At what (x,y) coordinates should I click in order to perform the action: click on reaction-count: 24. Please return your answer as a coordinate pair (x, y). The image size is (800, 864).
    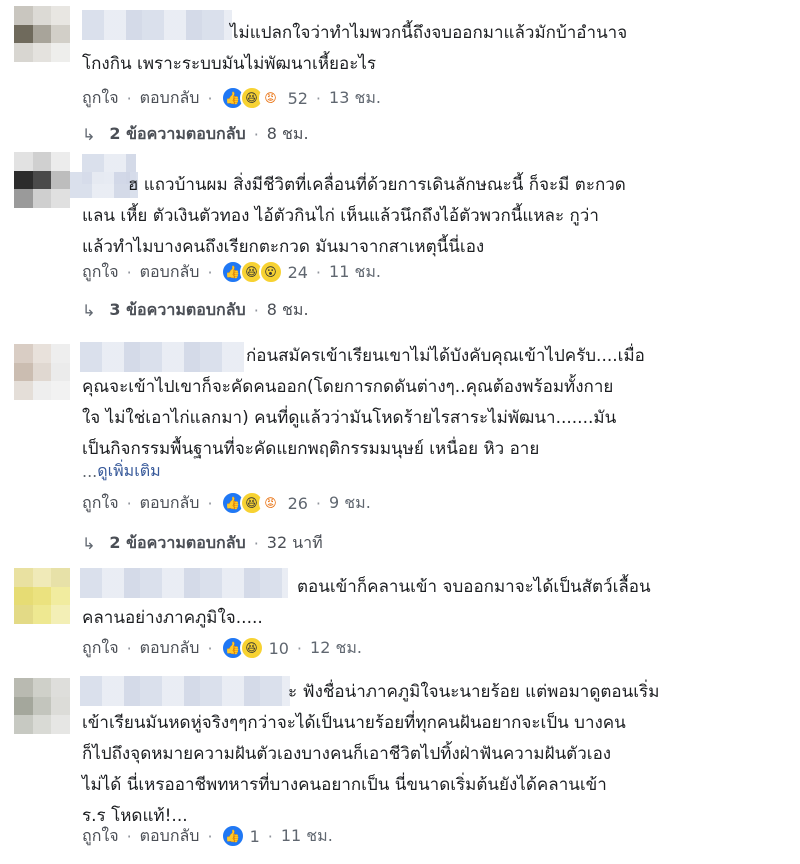
    Looking at the image, I should click on (298, 272).